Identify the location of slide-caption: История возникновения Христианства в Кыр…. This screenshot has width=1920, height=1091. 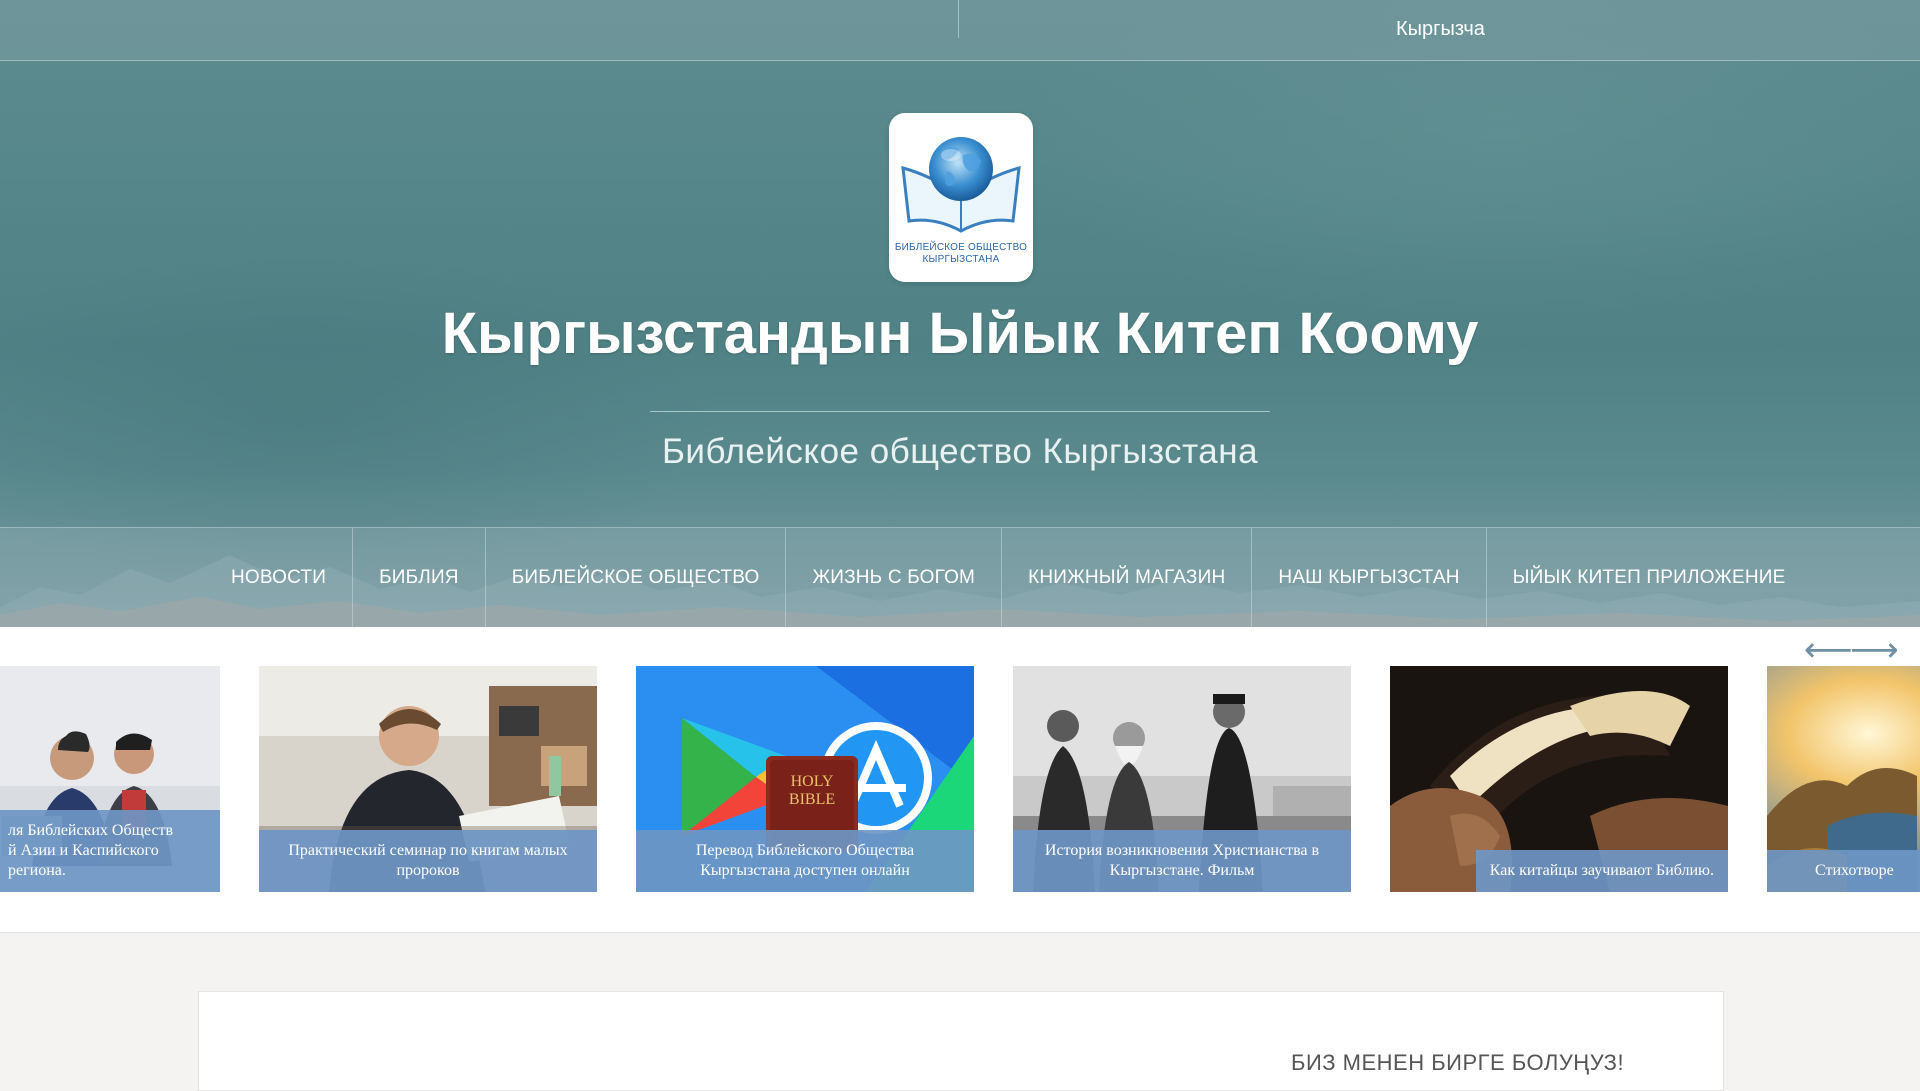
(1182, 861).